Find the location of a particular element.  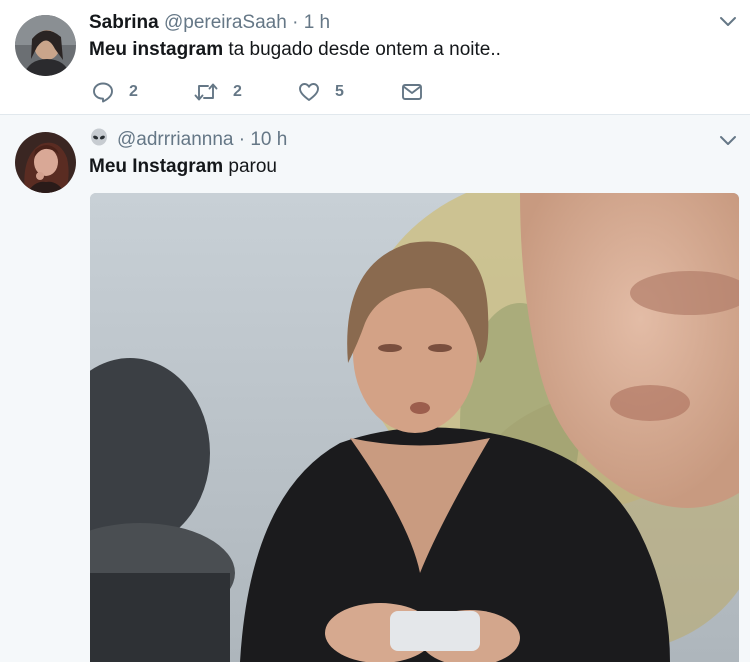

direct-message-button is located at coordinates (412, 92).